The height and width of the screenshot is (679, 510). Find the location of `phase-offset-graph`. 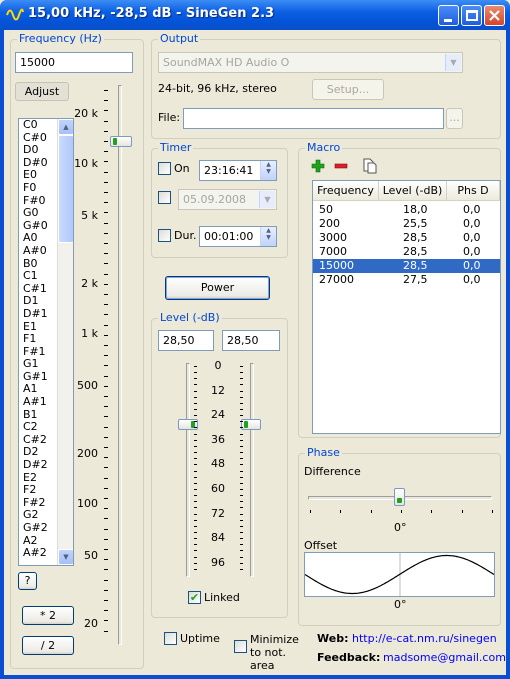

phase-offset-graph is located at coordinates (399, 574).